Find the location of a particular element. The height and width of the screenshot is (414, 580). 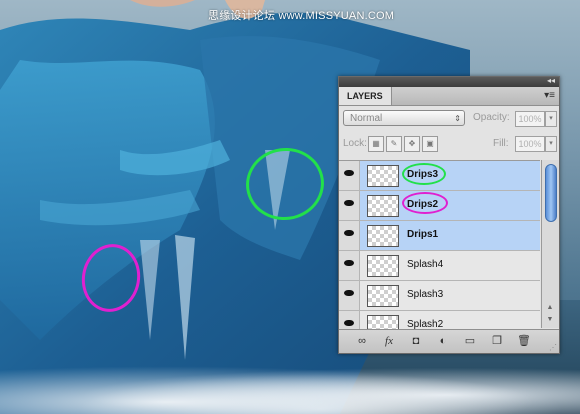

scroll-up-icon: ▲ is located at coordinates (550, 308).